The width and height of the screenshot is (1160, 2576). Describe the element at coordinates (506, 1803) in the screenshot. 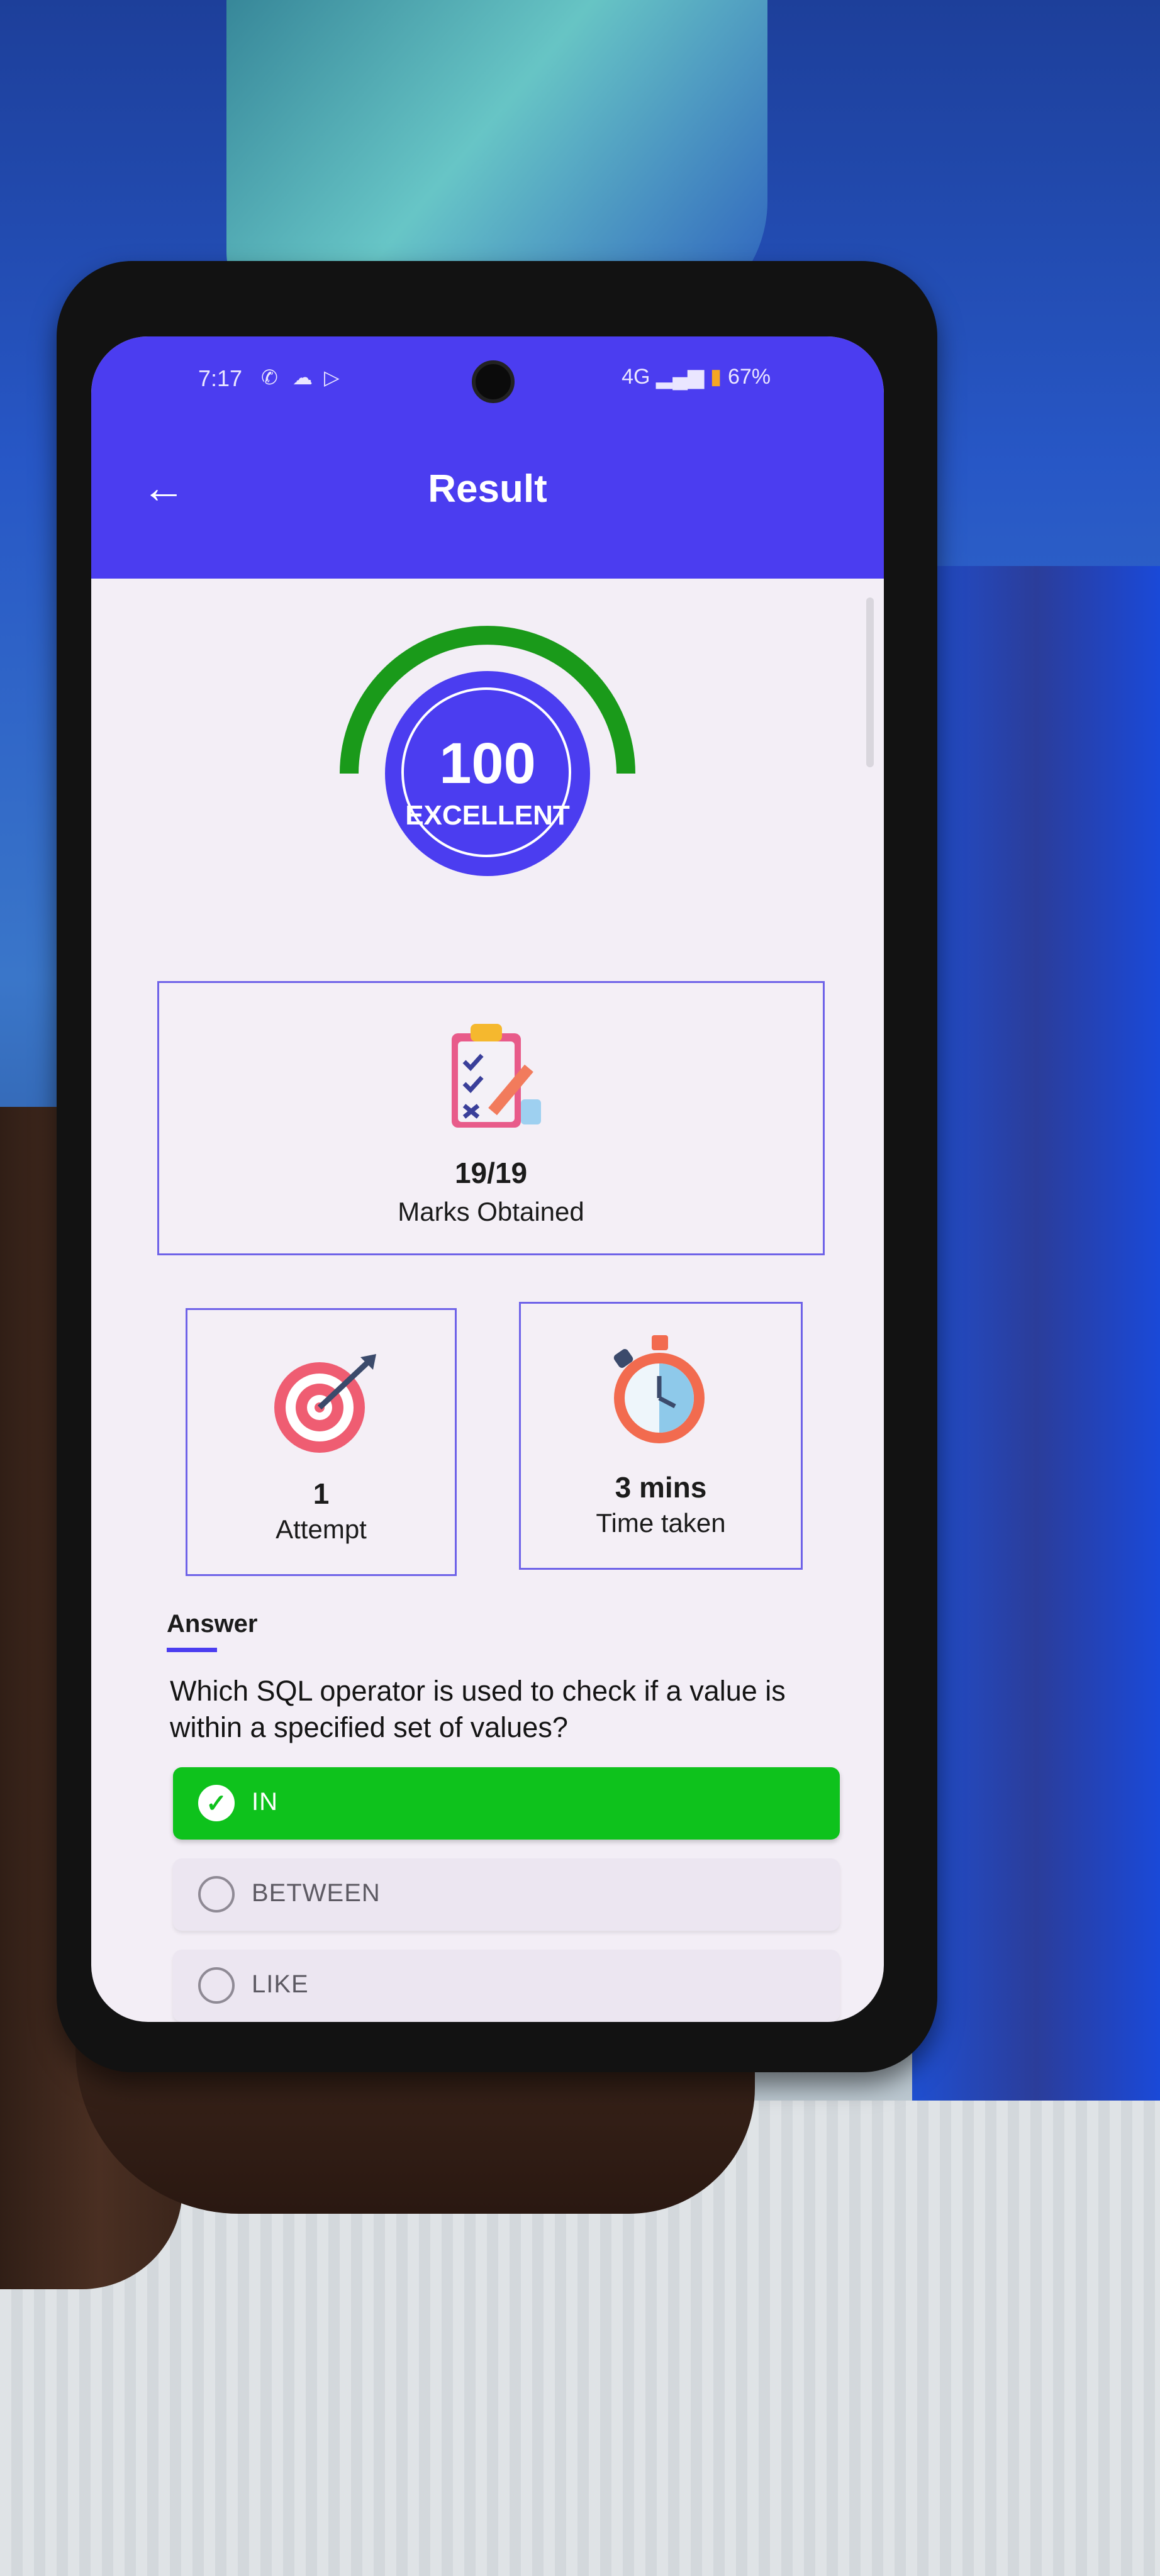

I see `option-in: IN` at that location.